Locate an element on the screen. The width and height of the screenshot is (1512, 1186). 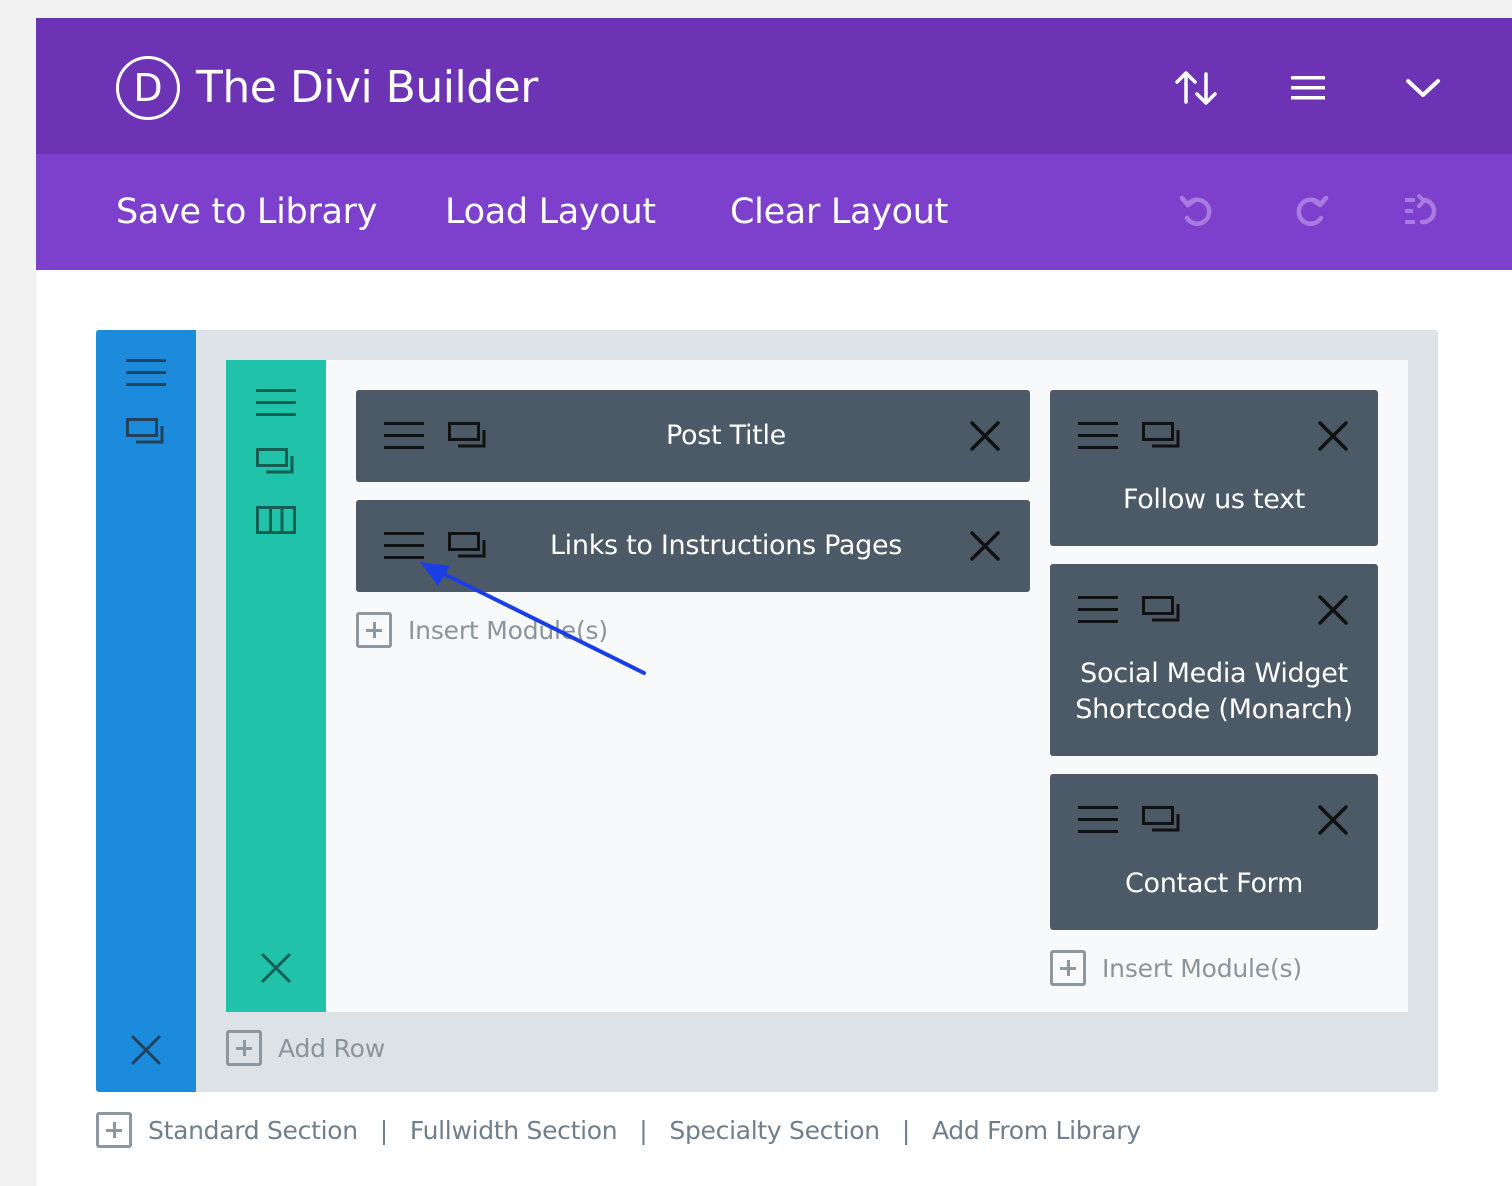
row-move-icon is located at coordinates (276, 403).